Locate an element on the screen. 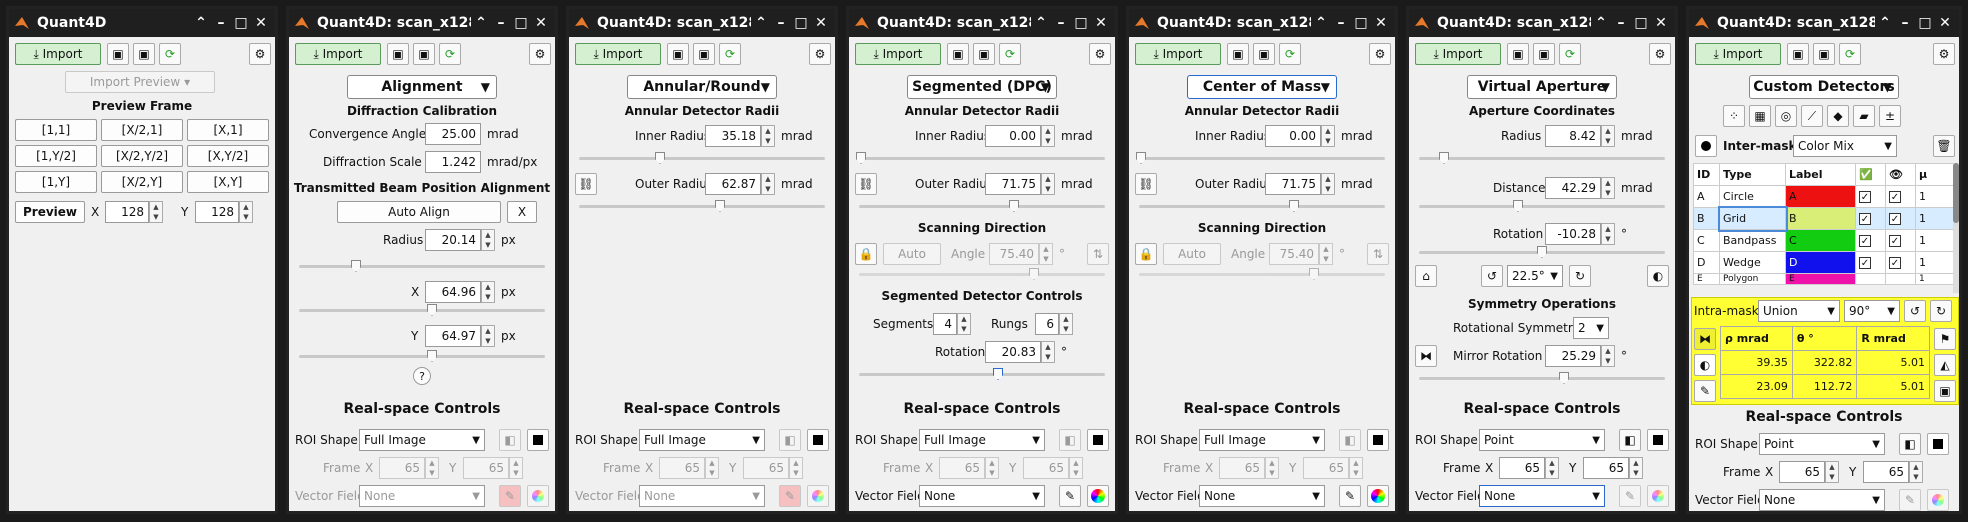 The height and width of the screenshot is (522, 1968). align-y-field: 64.97 is located at coordinates (453, 336).